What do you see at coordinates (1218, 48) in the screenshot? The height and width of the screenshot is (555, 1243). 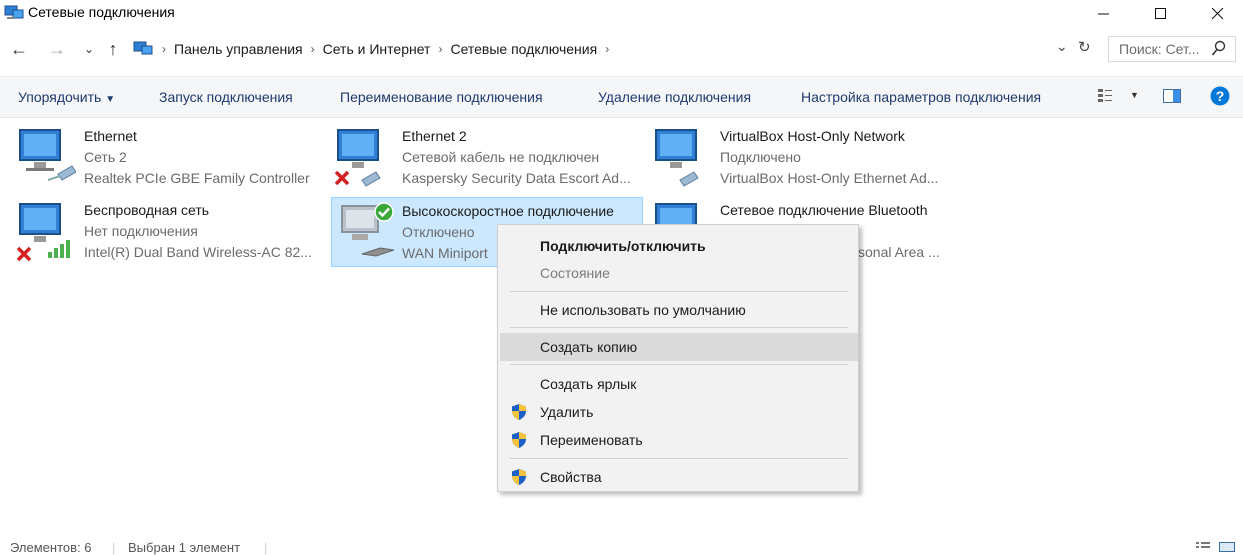 I see `search-icon` at bounding box center [1218, 48].